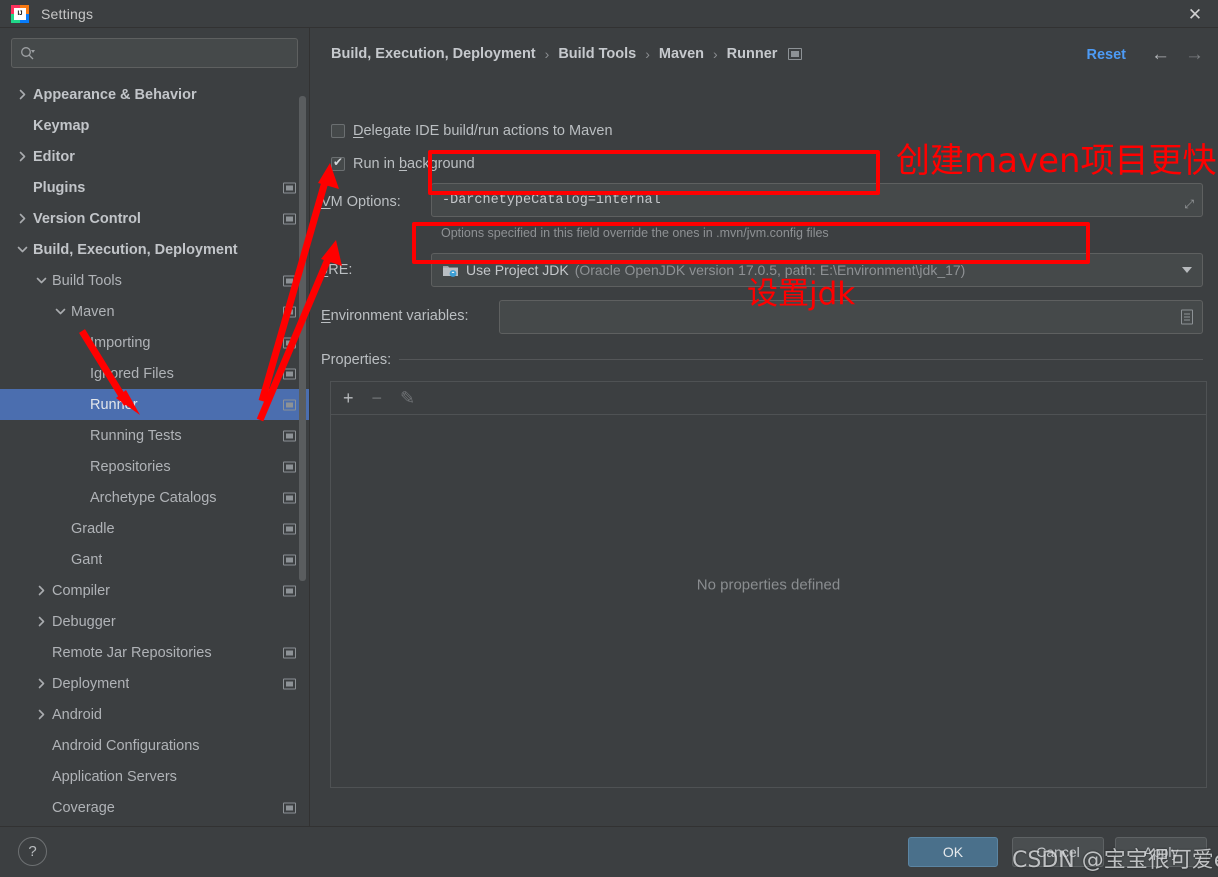 This screenshot has height=877, width=1218. What do you see at coordinates (752, 54) in the screenshot?
I see `breadcrumb-item-3: Runner` at bounding box center [752, 54].